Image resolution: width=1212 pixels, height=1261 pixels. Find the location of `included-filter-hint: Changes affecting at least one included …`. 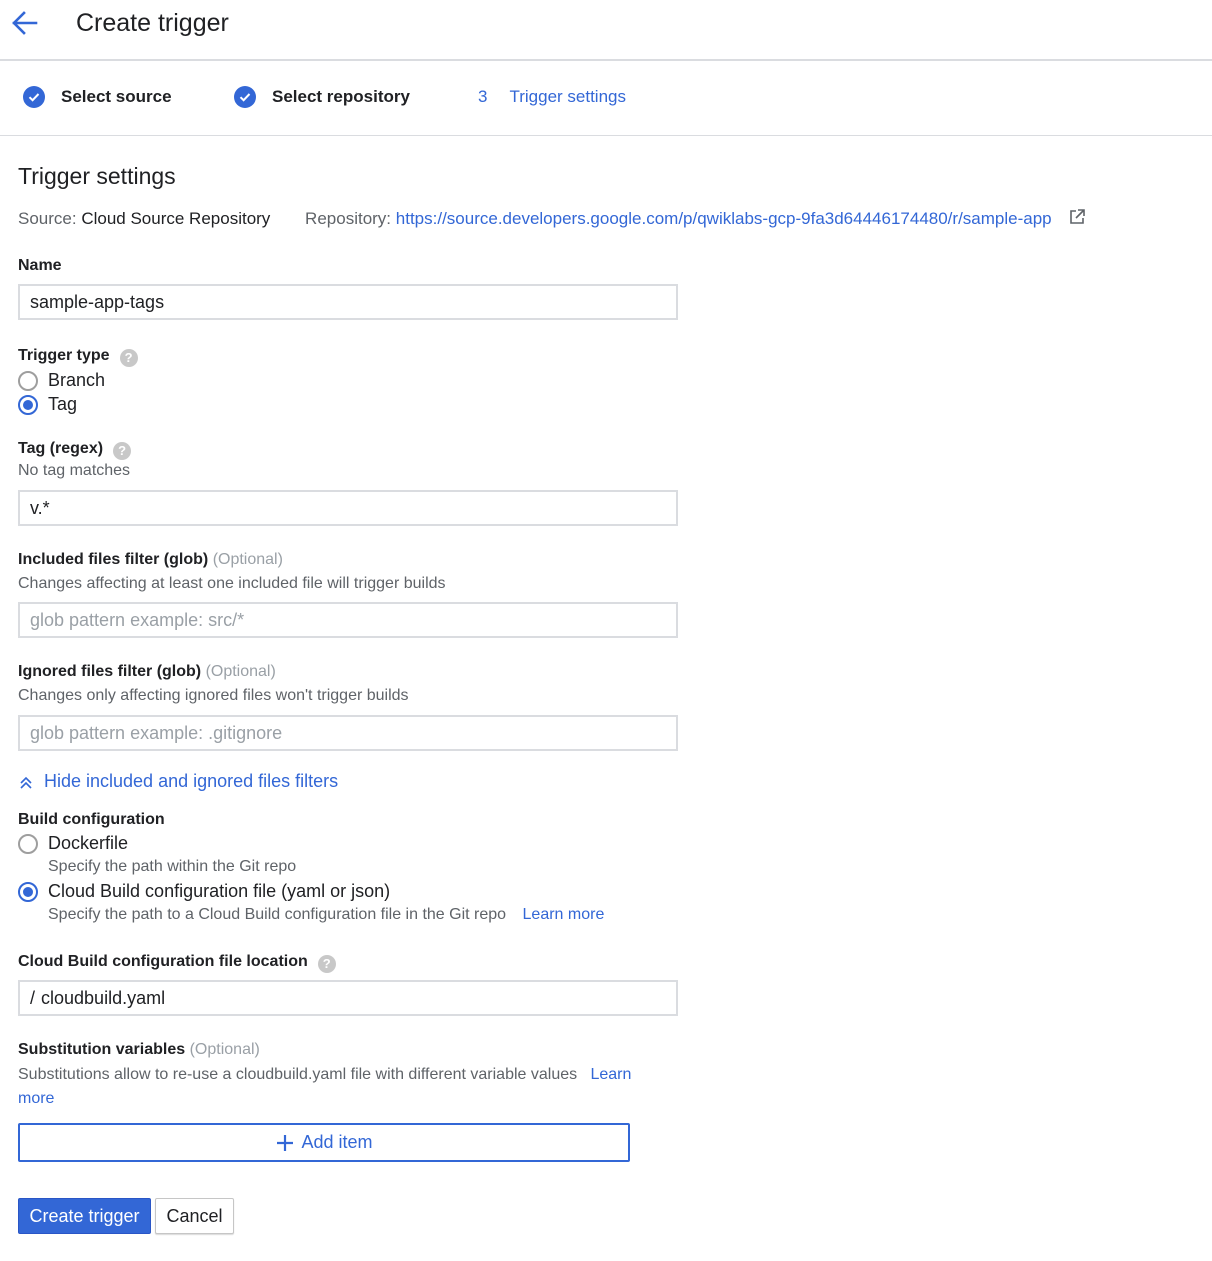

included-filter-hint: Changes affecting at least one included … is located at coordinates (232, 583).